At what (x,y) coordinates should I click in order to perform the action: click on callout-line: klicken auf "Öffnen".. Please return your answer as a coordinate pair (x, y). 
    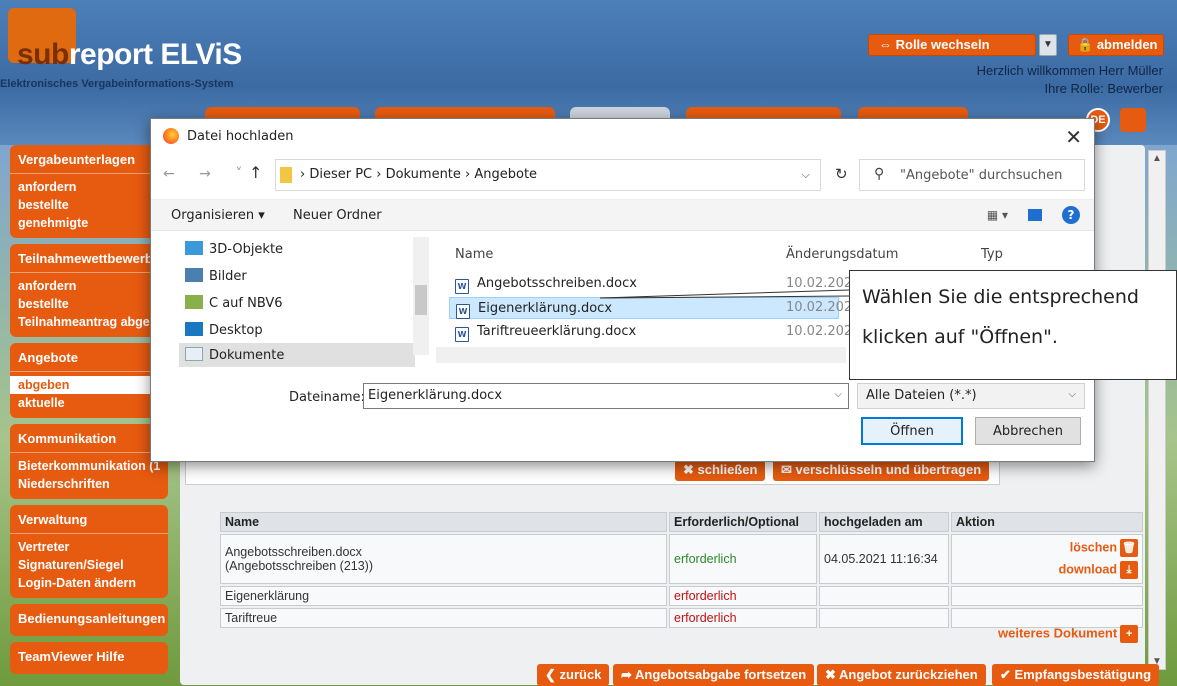
    Looking at the image, I should click on (960, 337).